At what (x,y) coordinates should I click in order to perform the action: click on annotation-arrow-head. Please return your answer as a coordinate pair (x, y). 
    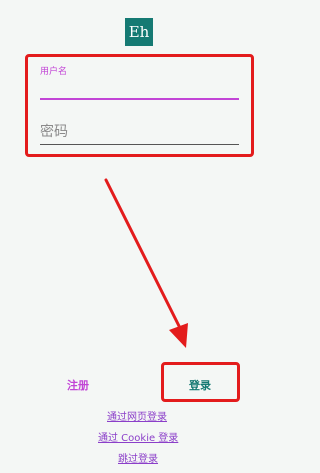
    Looking at the image, I should click on (178, 335).